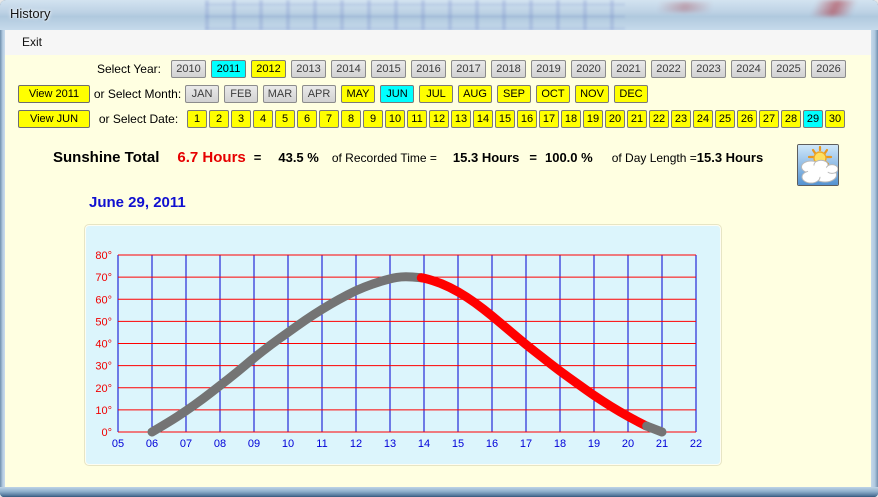  What do you see at coordinates (388, 69) in the screenshot?
I see `year-button-2015: 2015` at bounding box center [388, 69].